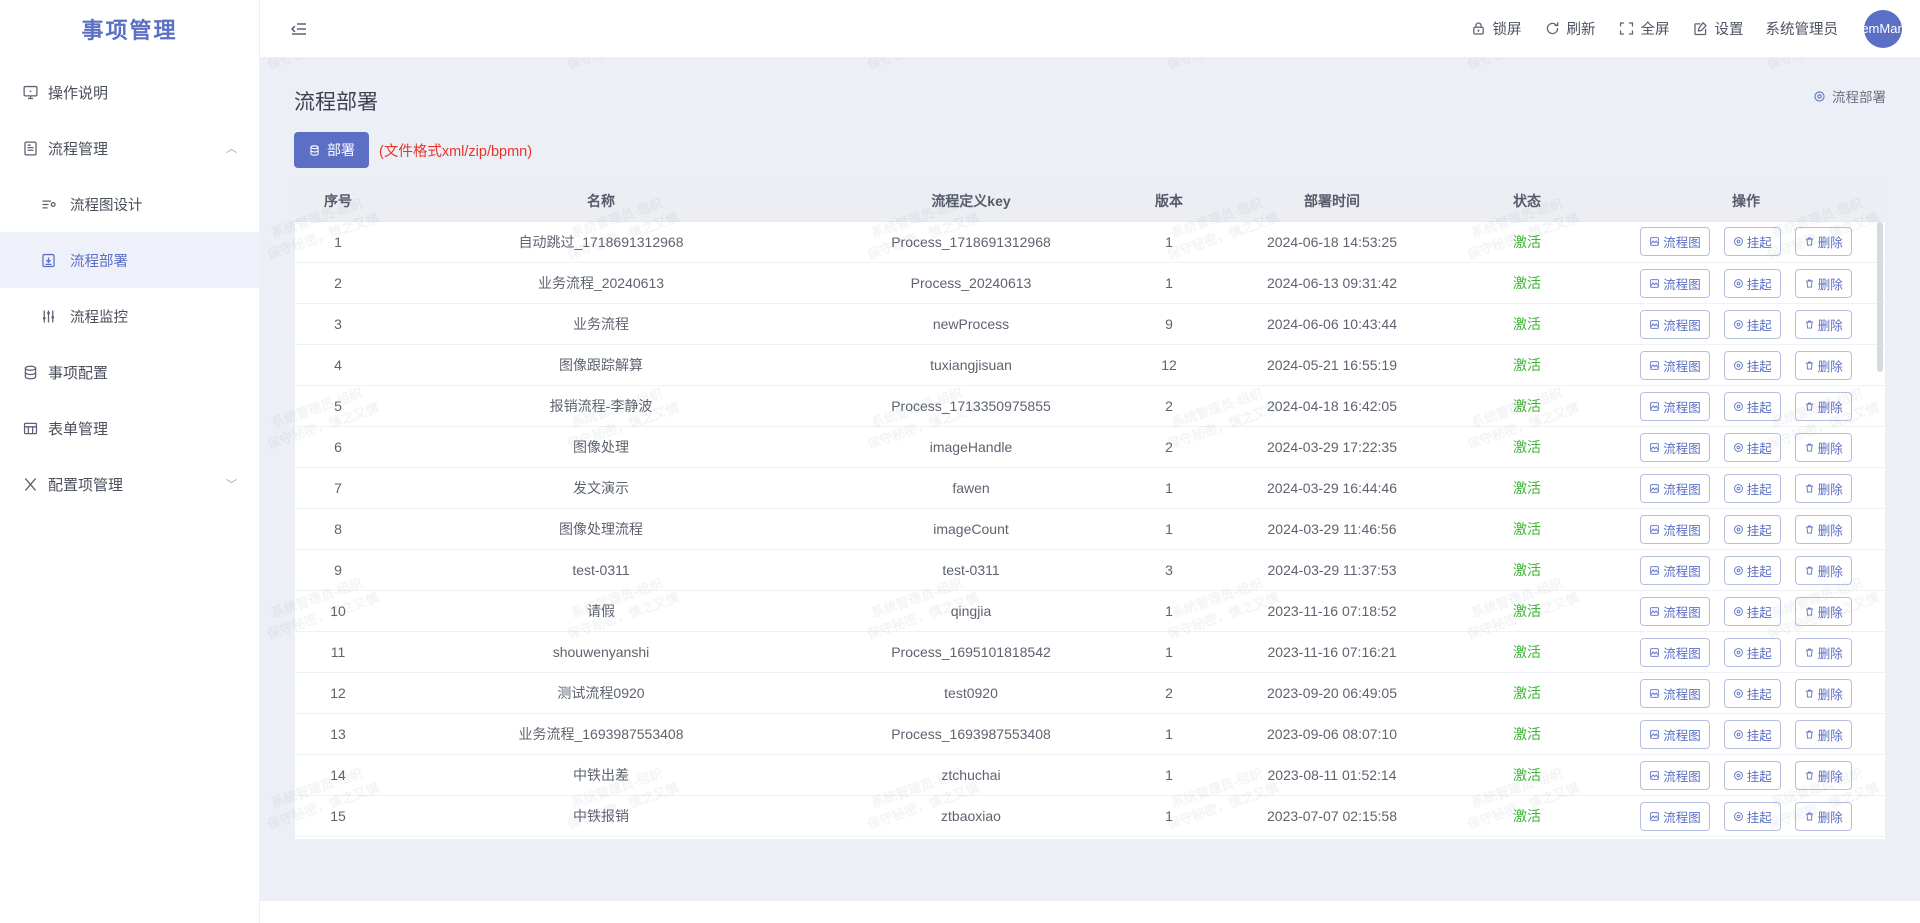 This screenshot has width=1920, height=923. Describe the element at coordinates (129, 204) in the screenshot. I see `sidebar-item-flow-design: 流程图设计` at that location.